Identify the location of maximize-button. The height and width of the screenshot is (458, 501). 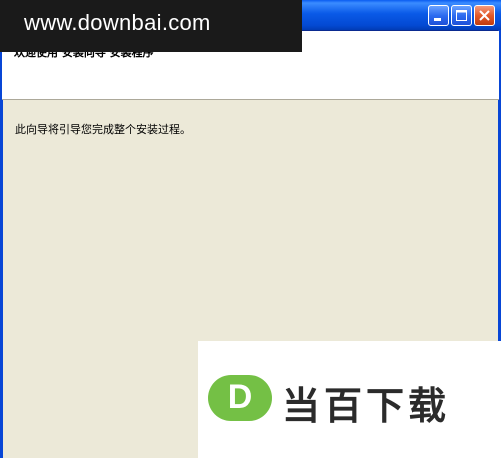
(461, 15).